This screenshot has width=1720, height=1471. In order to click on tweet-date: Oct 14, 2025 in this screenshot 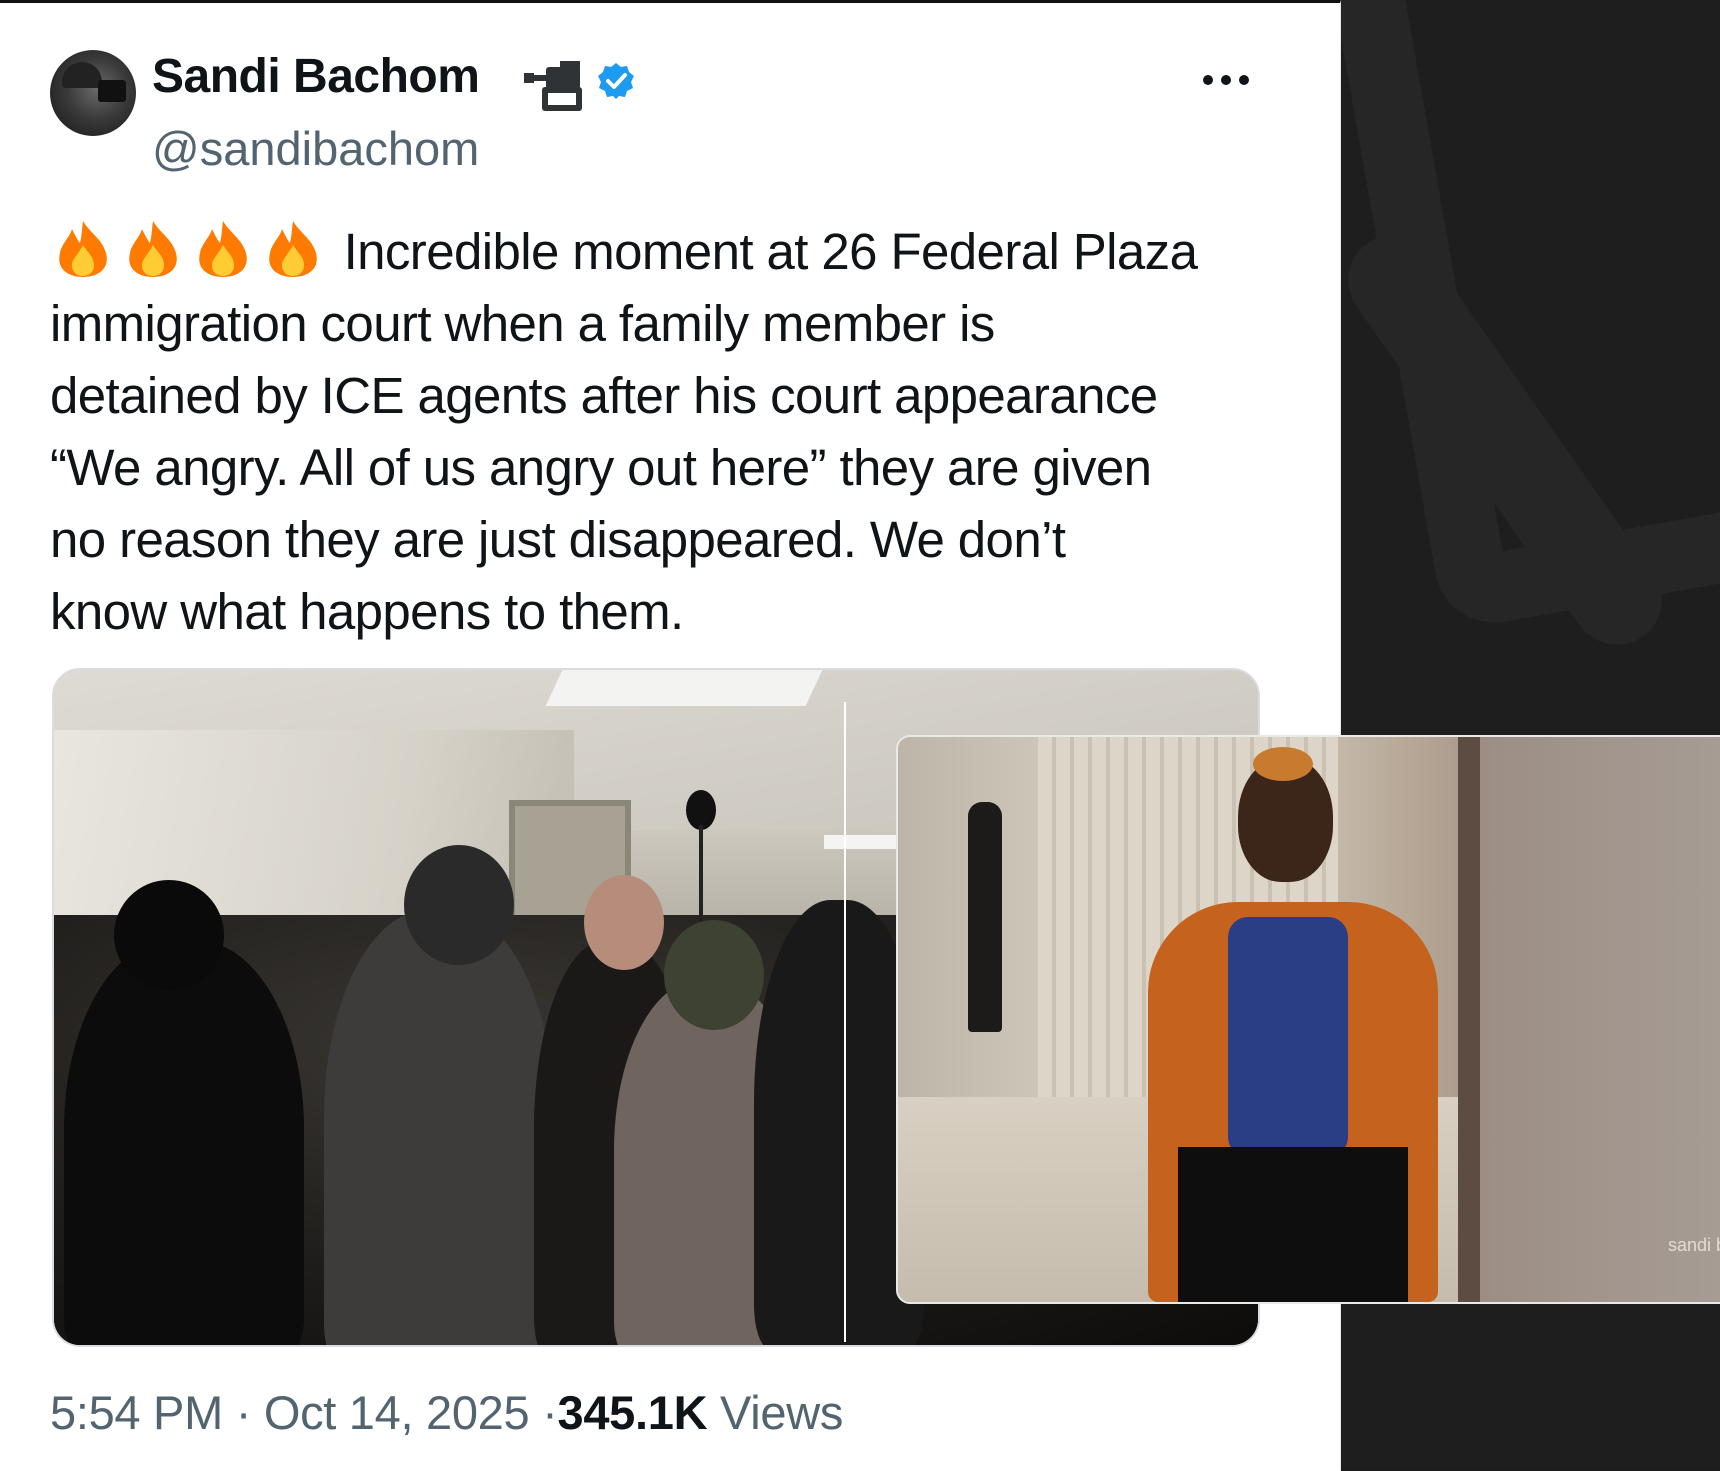, I will do `click(397, 1412)`.